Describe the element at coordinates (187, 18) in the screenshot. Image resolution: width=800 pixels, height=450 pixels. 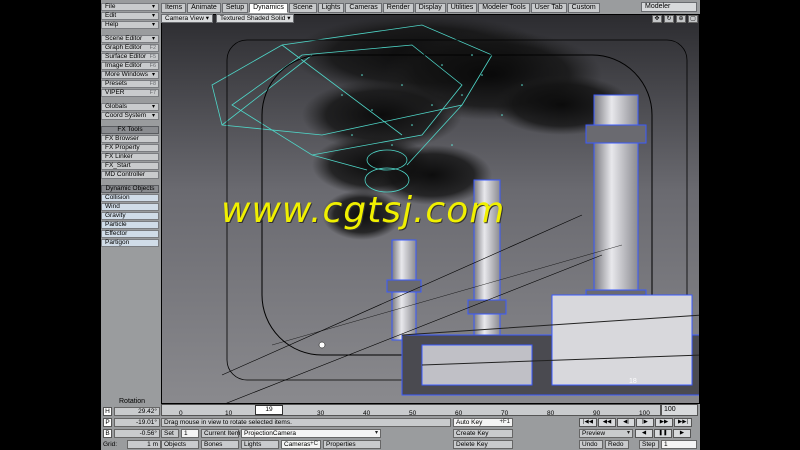
I see `camera-view-dropdown: Camera View ▾` at that location.